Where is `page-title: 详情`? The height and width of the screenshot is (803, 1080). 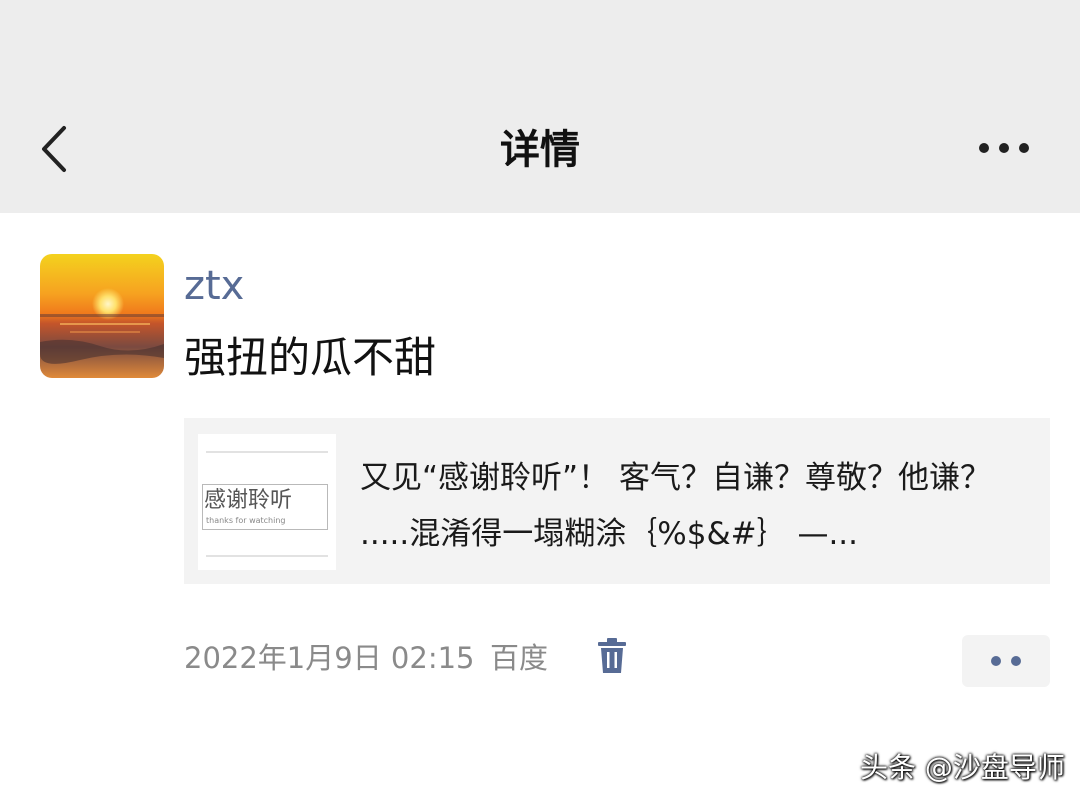 page-title: 详情 is located at coordinates (540, 150).